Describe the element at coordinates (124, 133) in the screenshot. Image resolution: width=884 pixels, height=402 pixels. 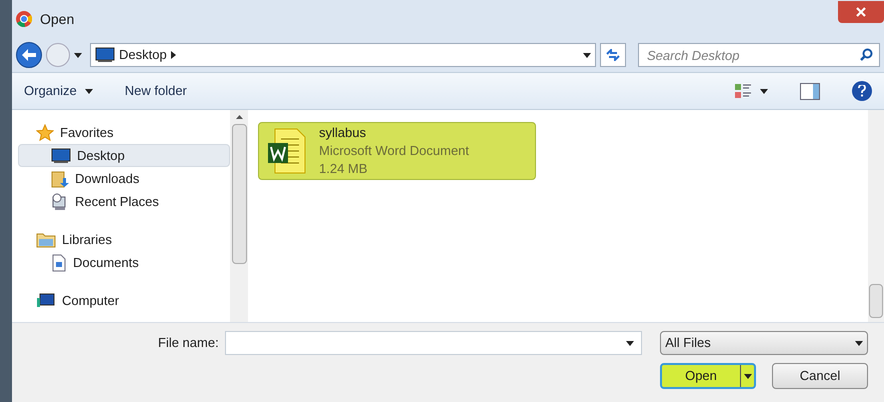
I see `nav-group-header: Favorites` at that location.